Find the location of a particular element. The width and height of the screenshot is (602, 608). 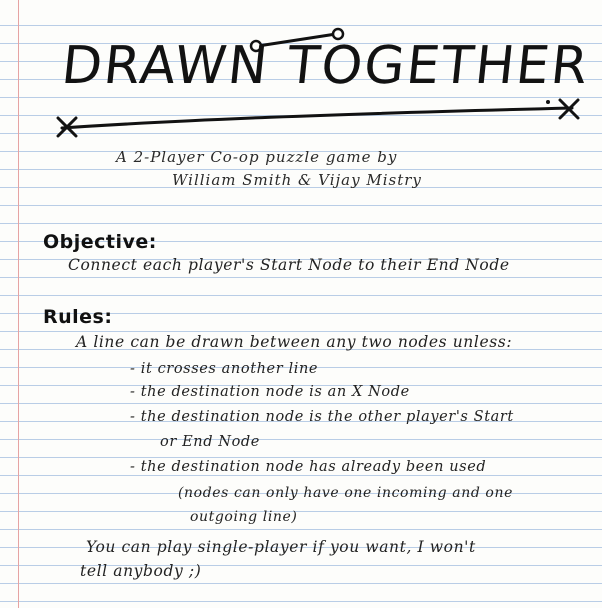

closing-note-line-2: tell anybody ;) is located at coordinates (141, 571).